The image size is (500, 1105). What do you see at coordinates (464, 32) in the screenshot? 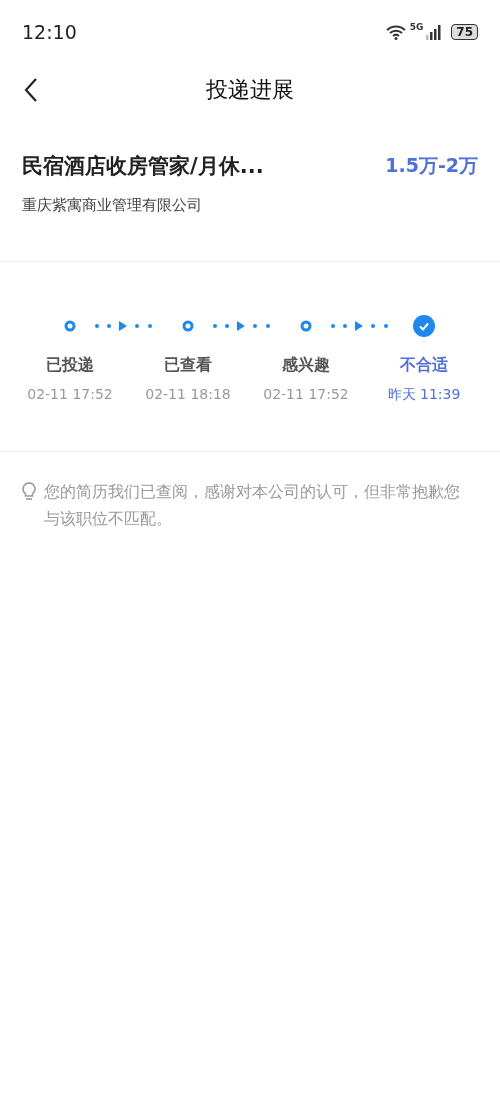
I see `battery-indicator: 75` at bounding box center [464, 32].